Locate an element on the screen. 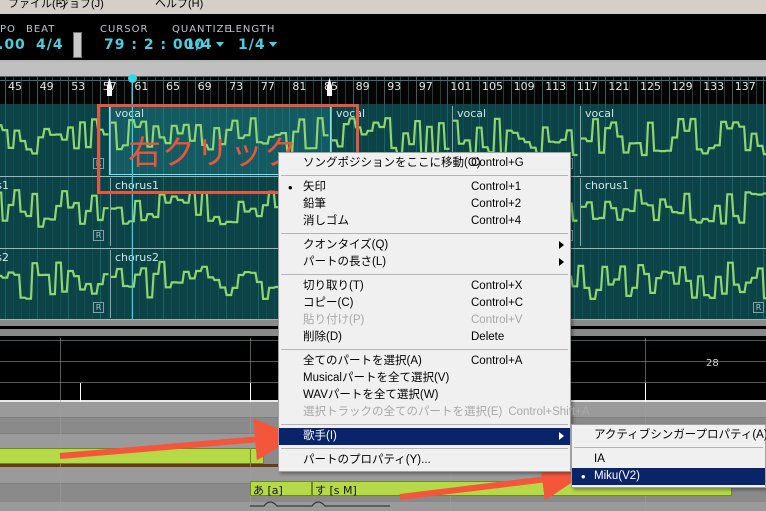 The width and height of the screenshot is (766, 511). ruler-bar-number: 105 is located at coordinates (492, 86).